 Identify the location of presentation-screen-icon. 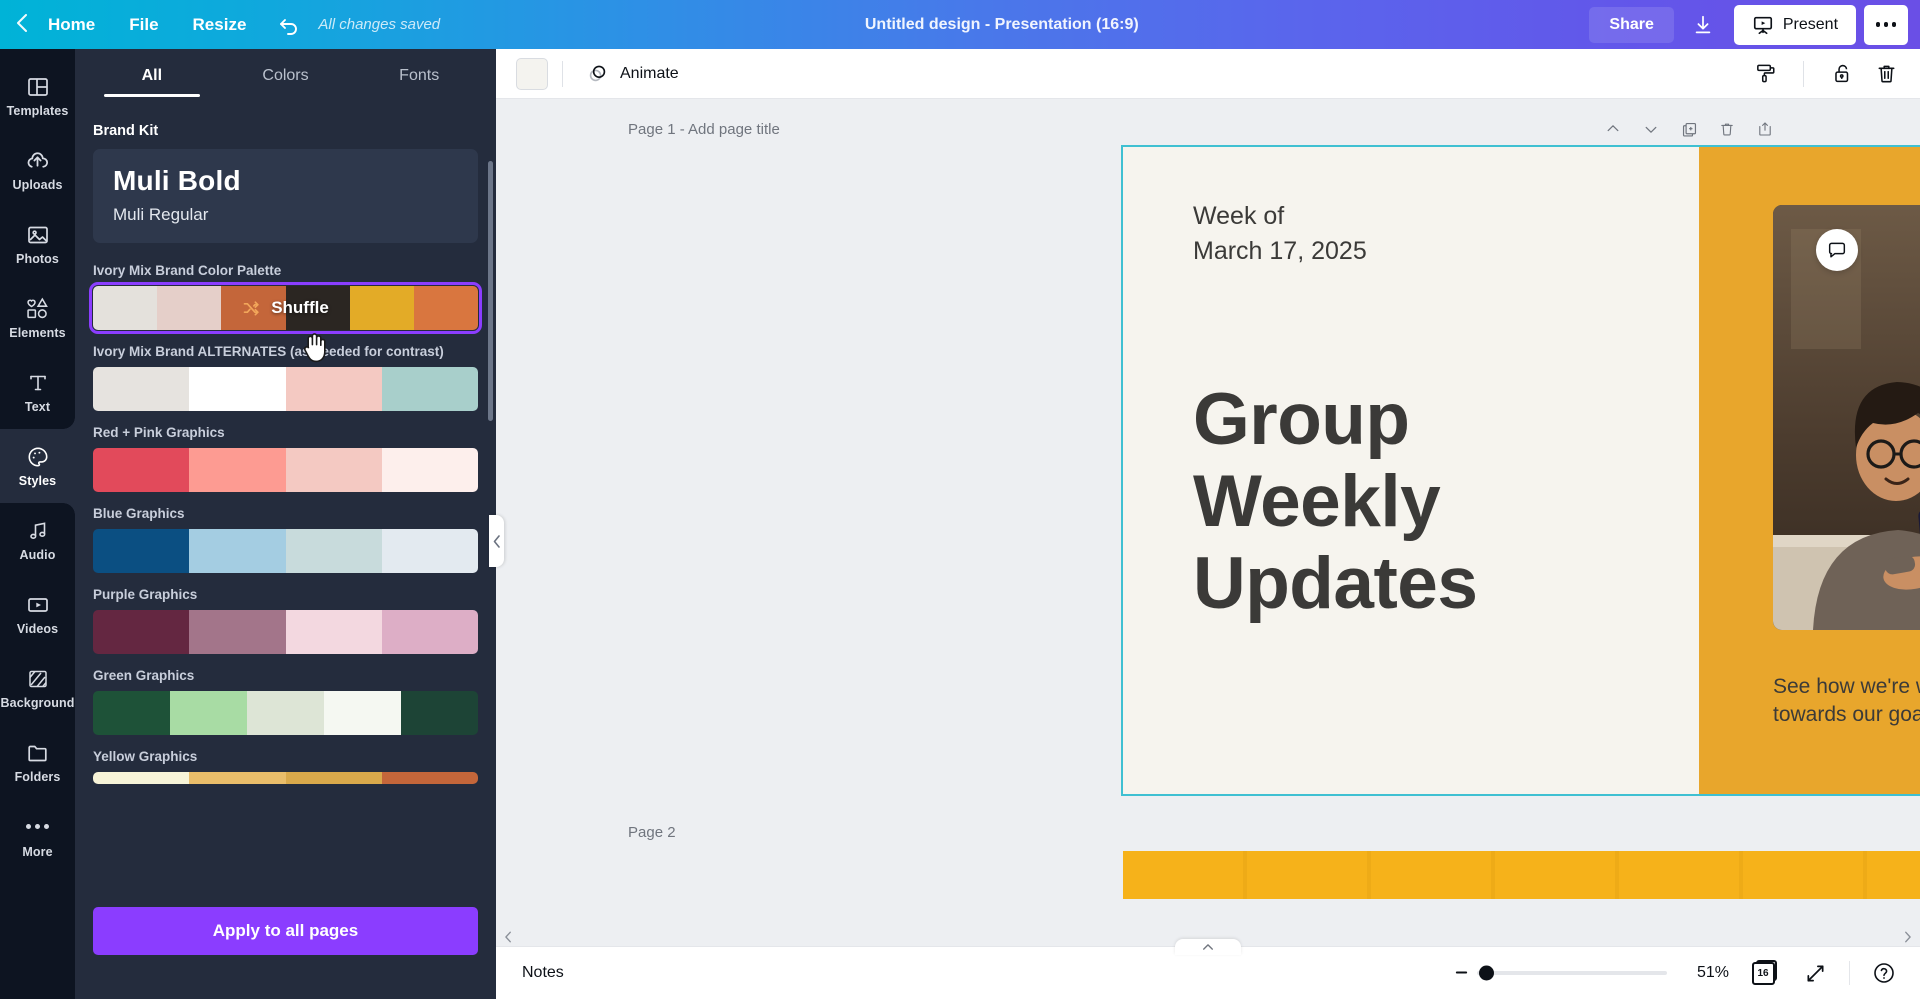
(1762, 25).